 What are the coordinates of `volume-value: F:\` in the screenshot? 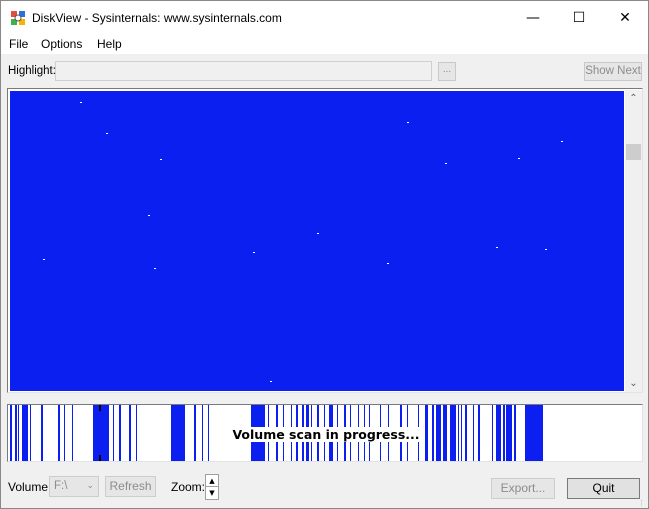 It's located at (61, 486).